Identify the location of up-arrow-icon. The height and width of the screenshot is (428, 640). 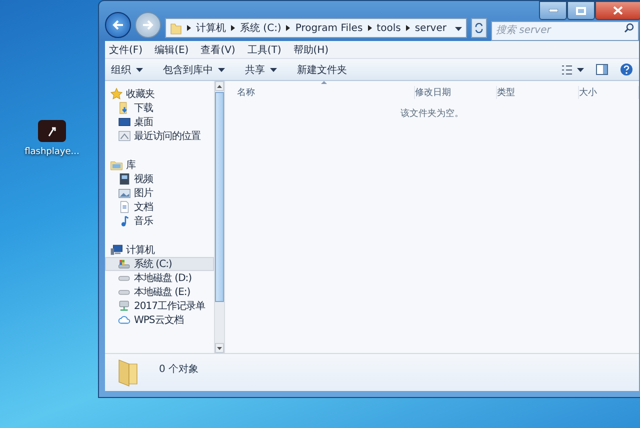
(219, 86).